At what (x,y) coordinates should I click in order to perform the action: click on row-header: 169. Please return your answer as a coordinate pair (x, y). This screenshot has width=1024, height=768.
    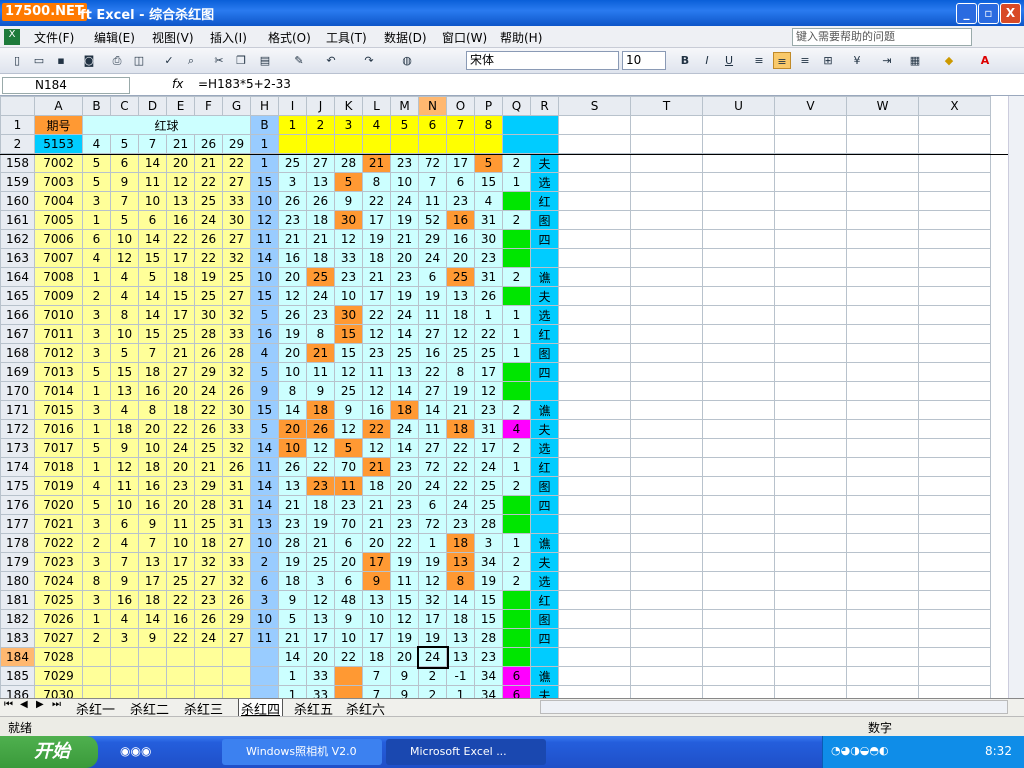
    Looking at the image, I should click on (17, 372).